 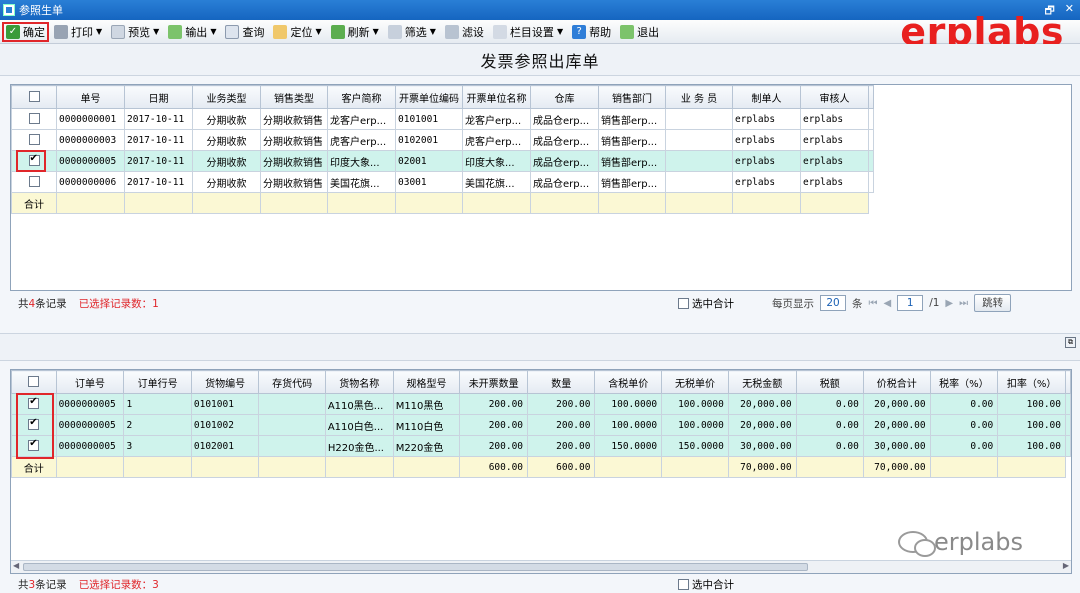 What do you see at coordinates (896, 382) in the screenshot?
I see `column-header: 价税合计` at bounding box center [896, 382].